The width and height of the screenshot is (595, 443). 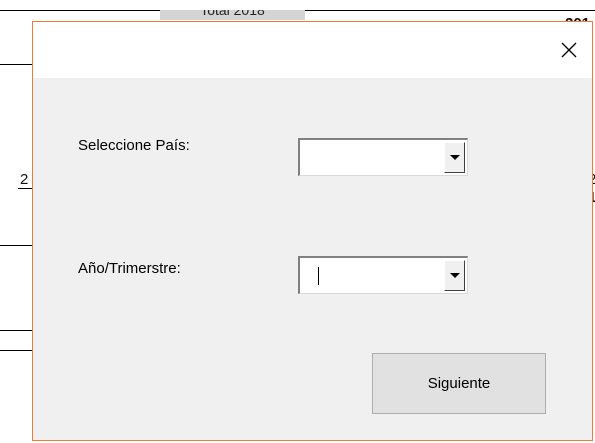 What do you see at coordinates (383, 275) in the screenshot?
I see `period-combobox` at bounding box center [383, 275].